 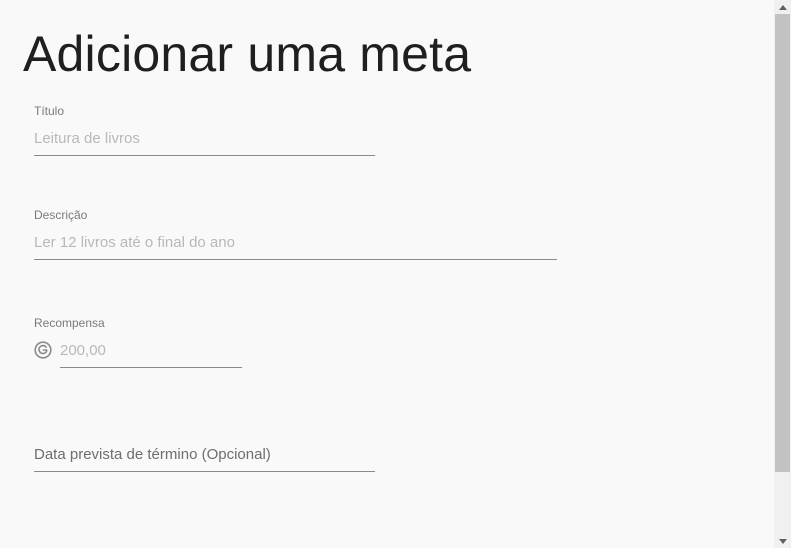 What do you see at coordinates (151, 355) in the screenshot?
I see `reward-input` at bounding box center [151, 355].